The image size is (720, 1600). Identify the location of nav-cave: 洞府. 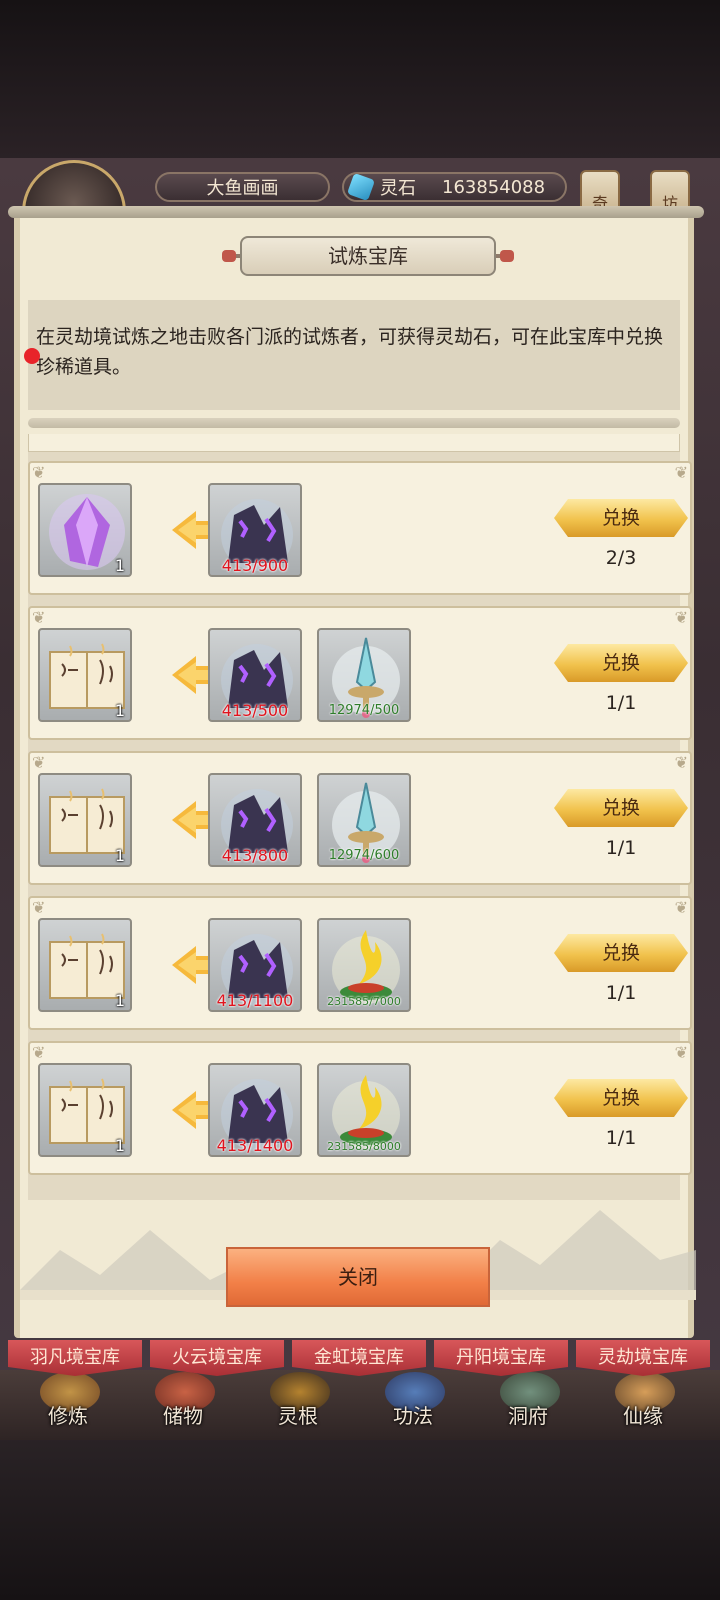
(528, 1414).